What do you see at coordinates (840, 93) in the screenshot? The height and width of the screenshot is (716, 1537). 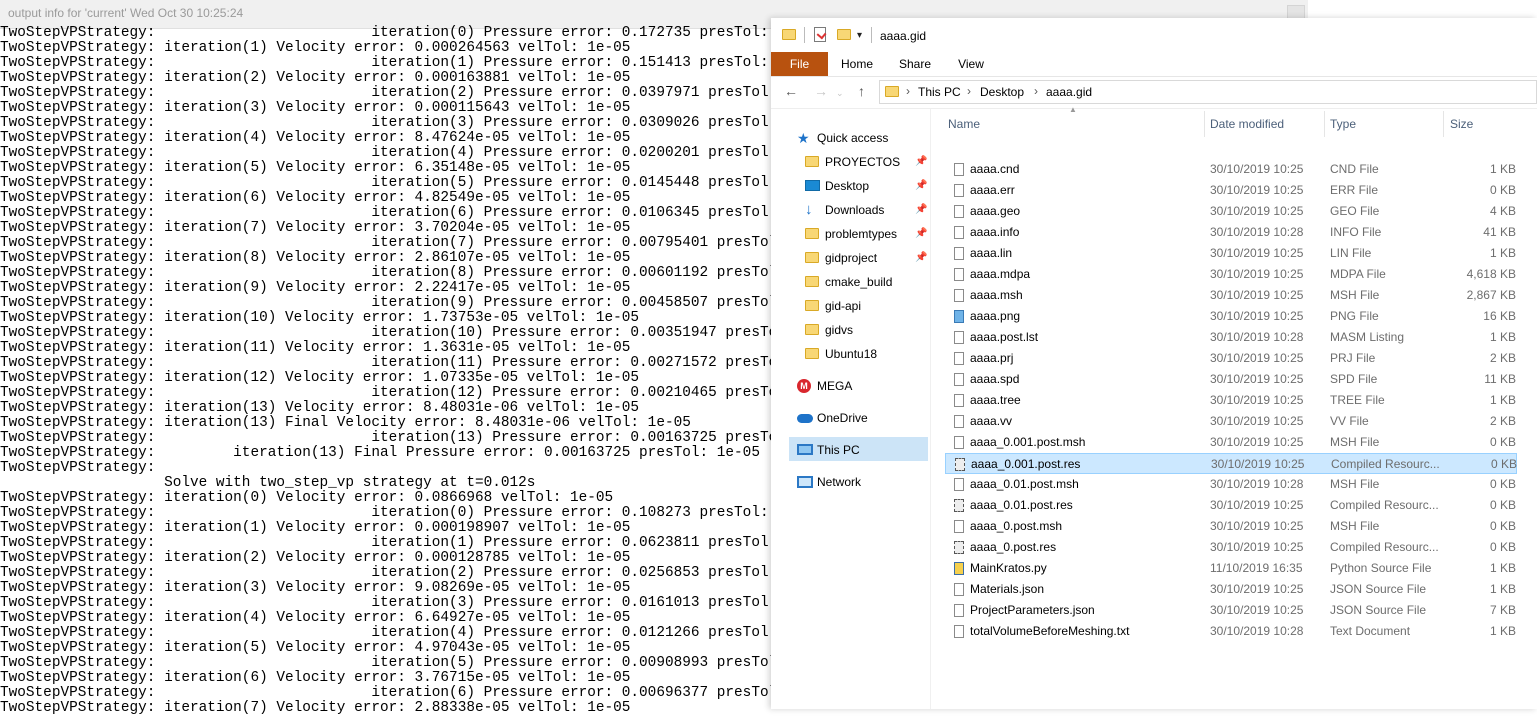 I see `recent-locations-chevron-icon: ⌄` at bounding box center [840, 93].